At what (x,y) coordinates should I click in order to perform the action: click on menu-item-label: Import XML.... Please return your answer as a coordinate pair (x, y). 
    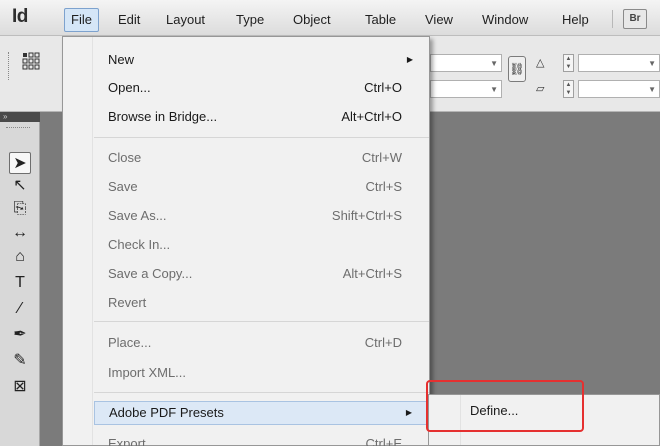
    Looking at the image, I should click on (147, 372).